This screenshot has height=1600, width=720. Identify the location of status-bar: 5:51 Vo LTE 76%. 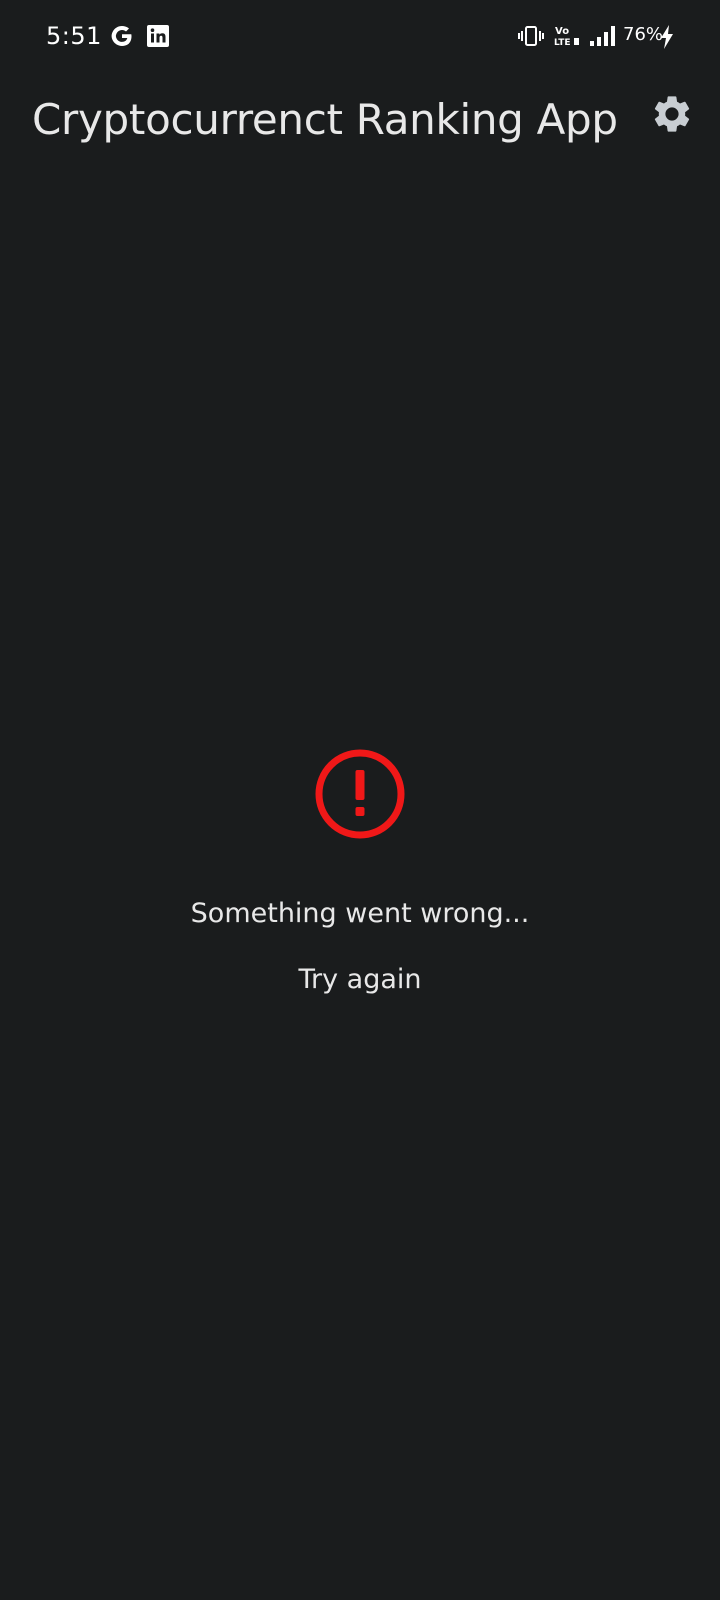
(360, 36).